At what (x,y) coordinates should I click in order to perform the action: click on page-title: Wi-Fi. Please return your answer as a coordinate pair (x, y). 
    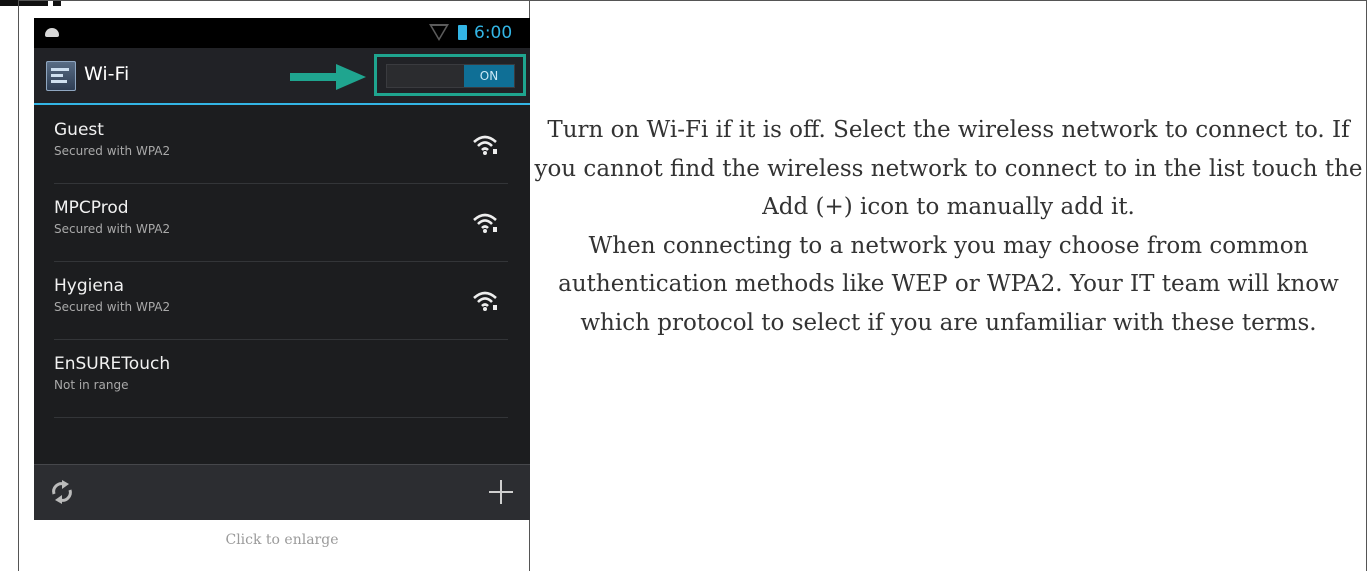
    Looking at the image, I should click on (107, 74).